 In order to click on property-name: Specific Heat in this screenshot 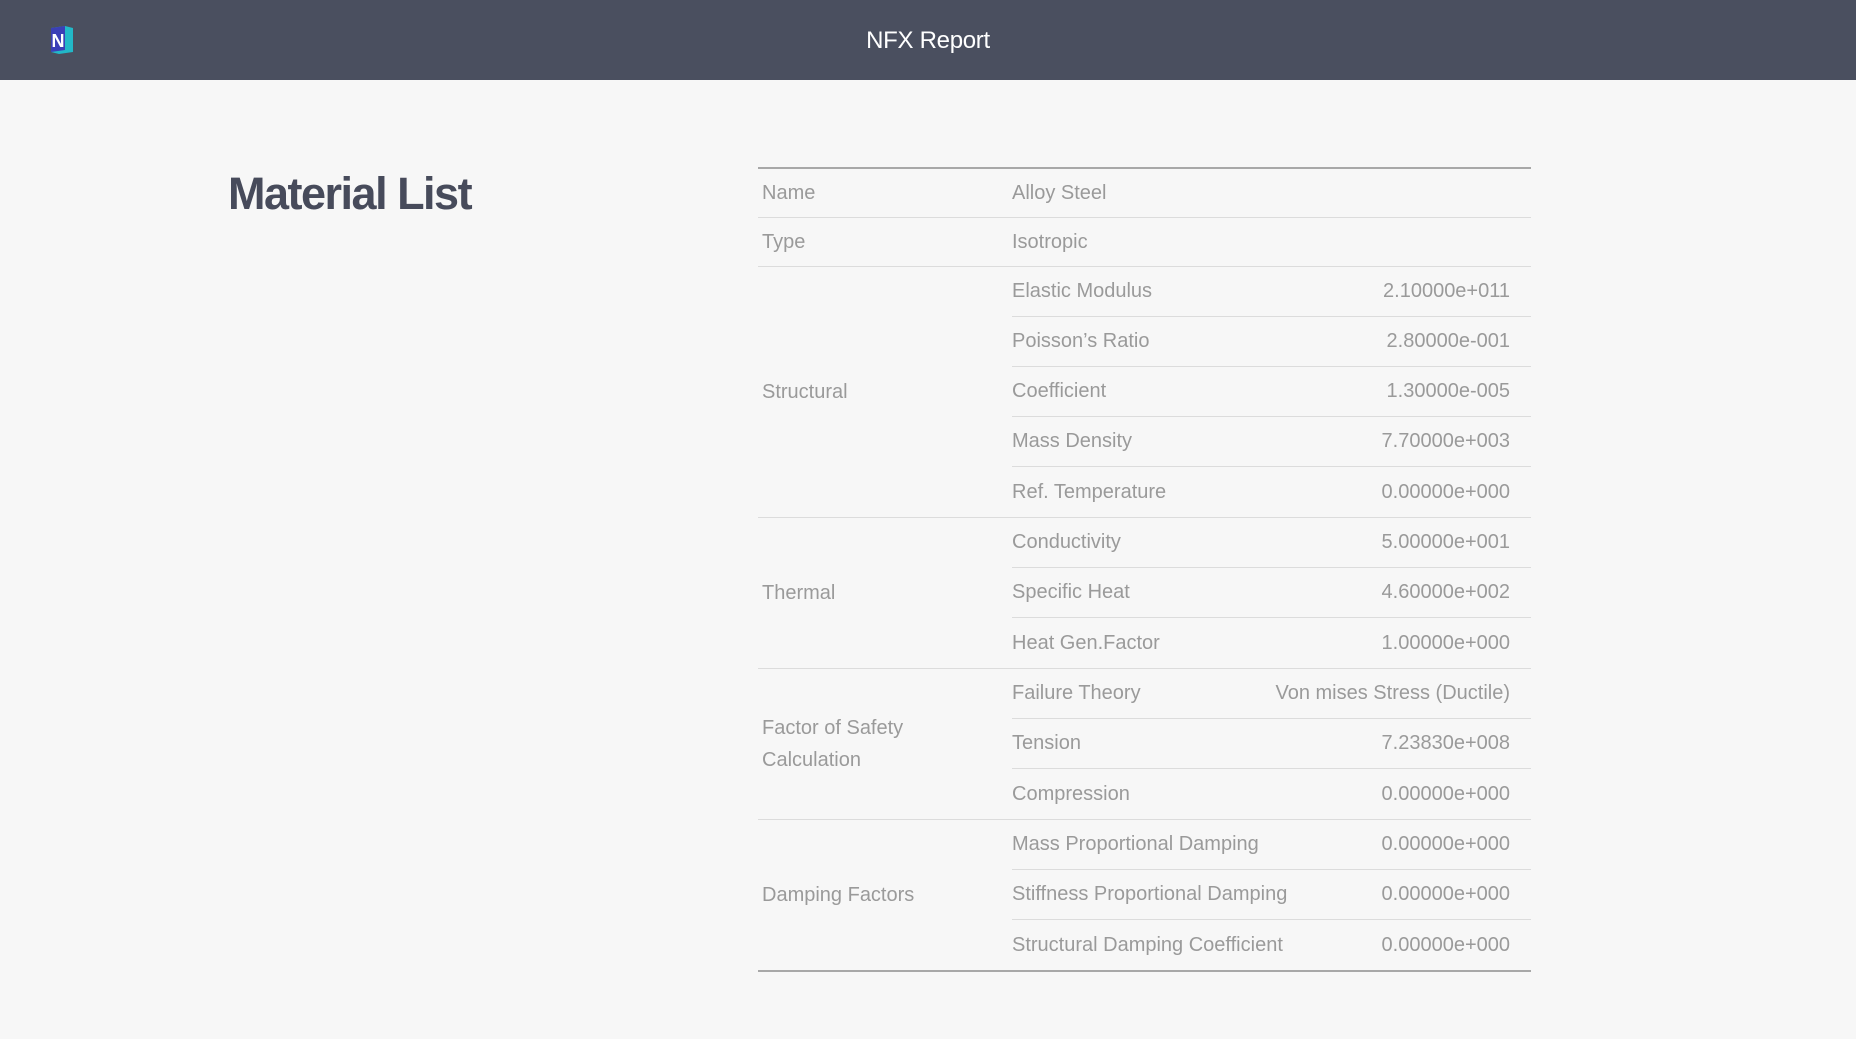, I will do `click(1071, 592)`.